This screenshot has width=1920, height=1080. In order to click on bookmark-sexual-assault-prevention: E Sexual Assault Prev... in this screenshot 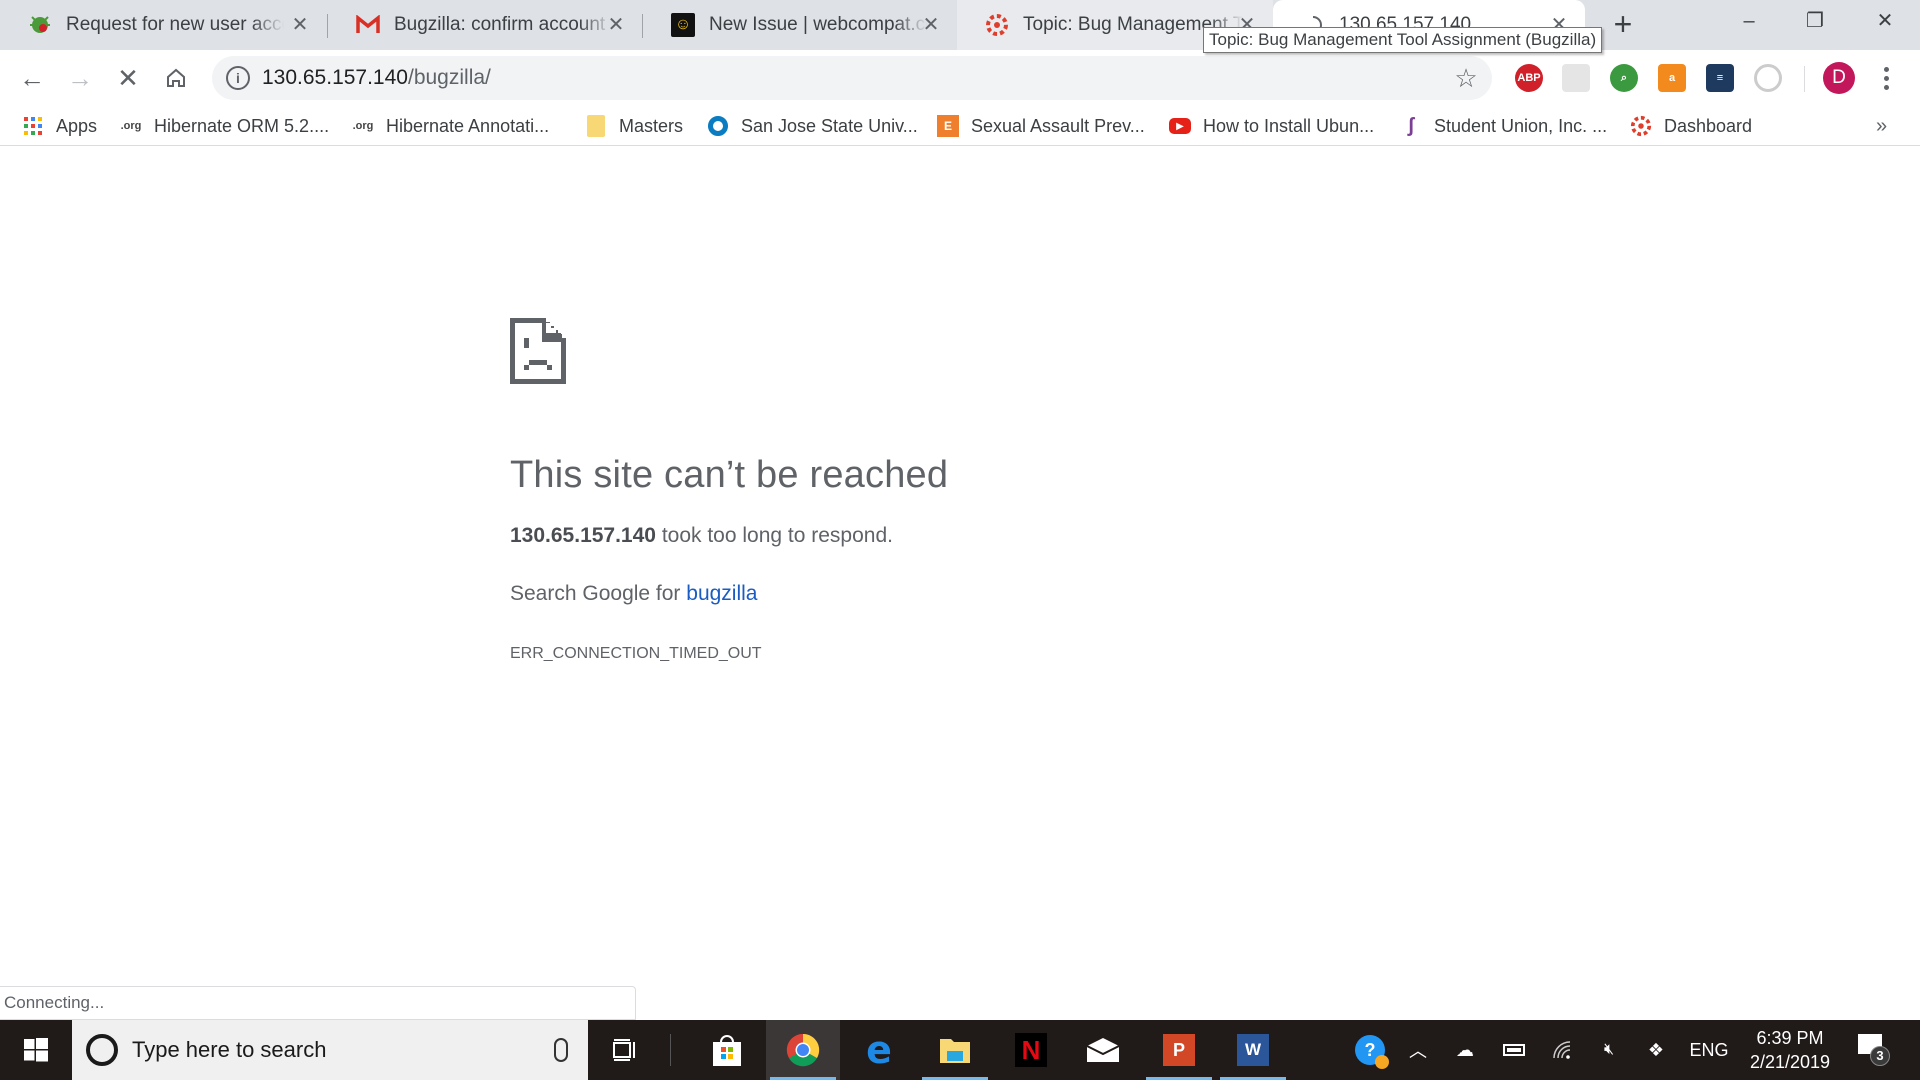, I will do `click(1041, 126)`.